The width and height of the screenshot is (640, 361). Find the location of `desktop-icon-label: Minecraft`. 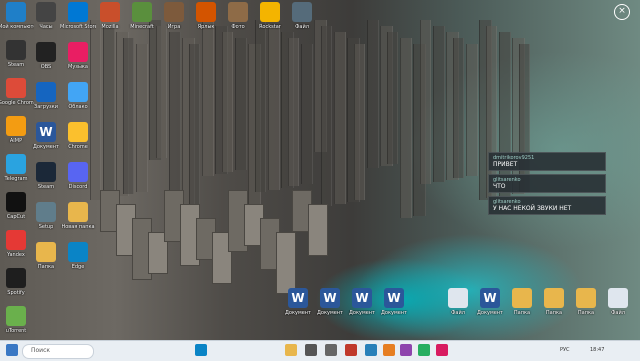

desktop-icon-label: Minecraft is located at coordinates (142, 27).